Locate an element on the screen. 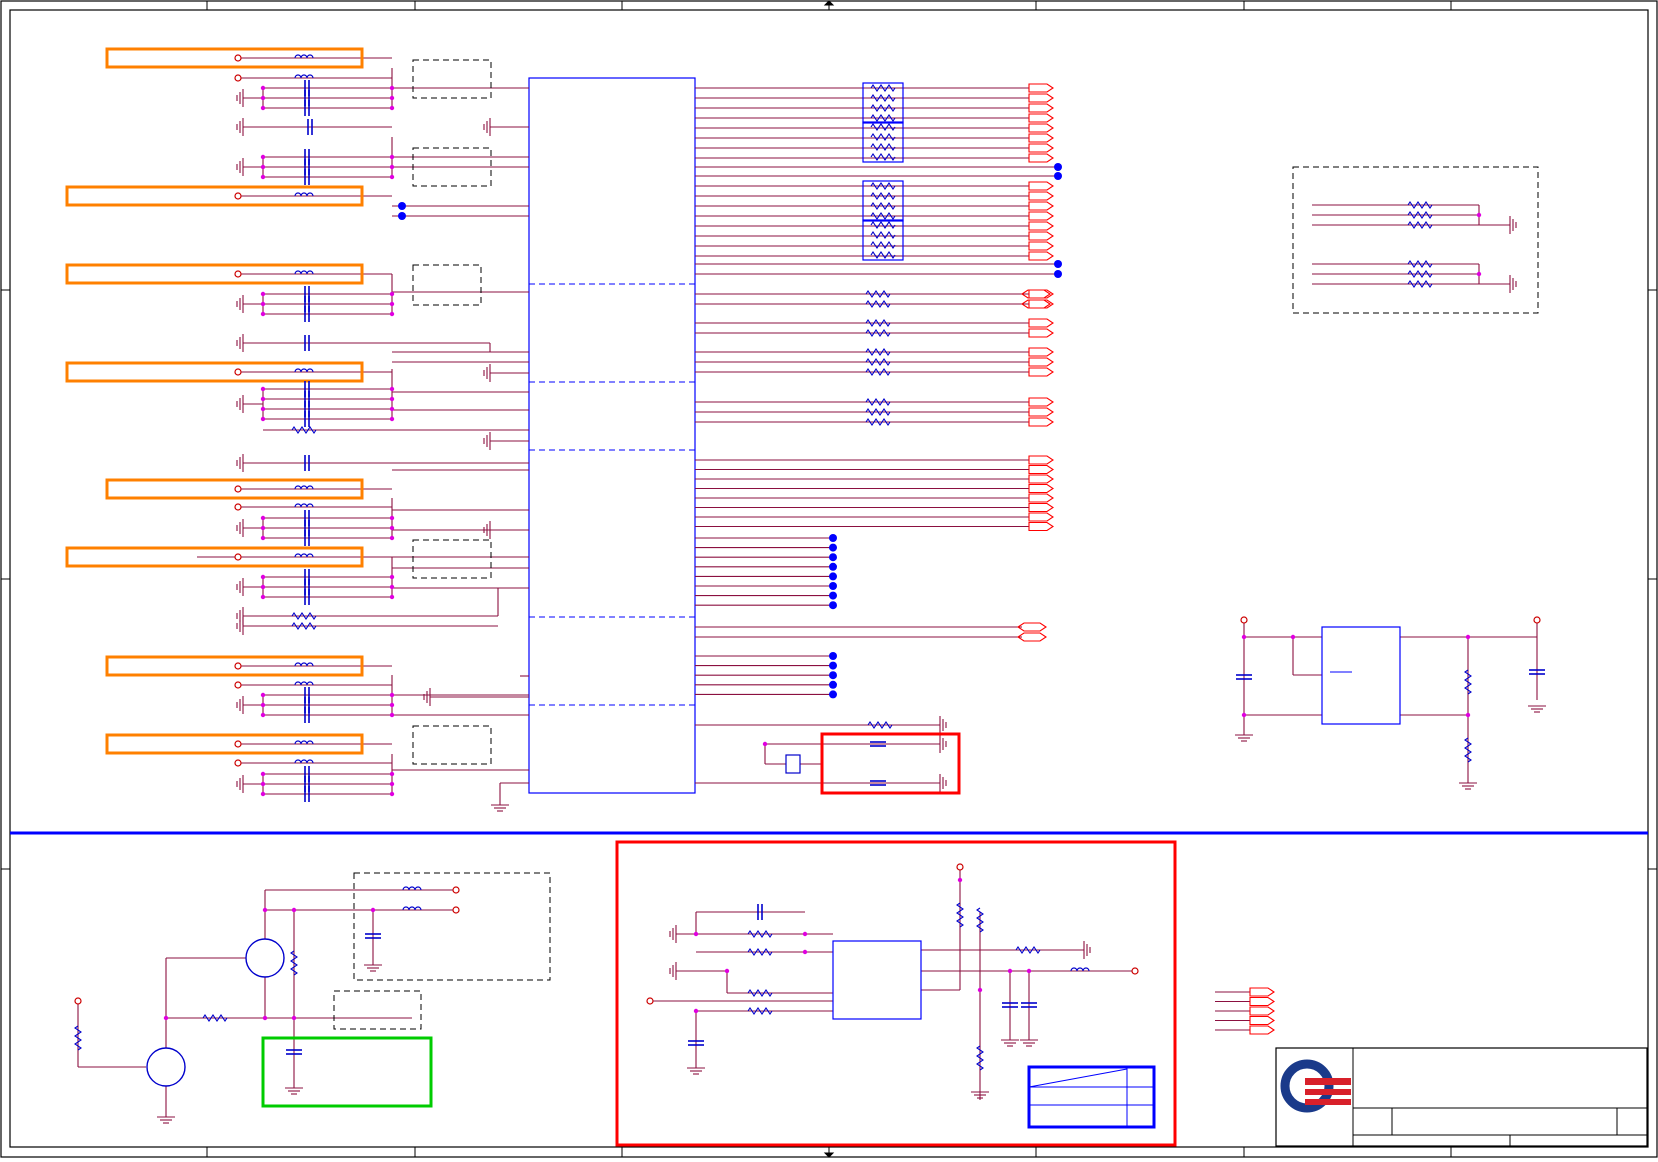  mosfet-switch-section is located at coordinates (442, 951).